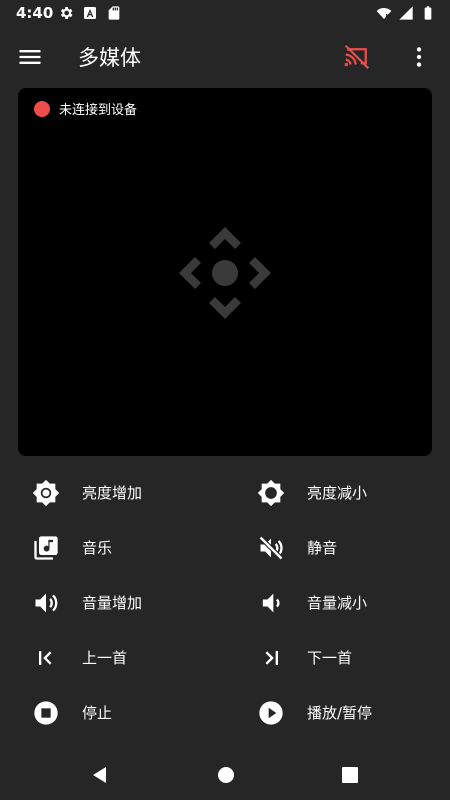 This screenshot has height=800, width=450. What do you see at coordinates (271, 657) in the screenshot?
I see `skip-next-icon` at bounding box center [271, 657].